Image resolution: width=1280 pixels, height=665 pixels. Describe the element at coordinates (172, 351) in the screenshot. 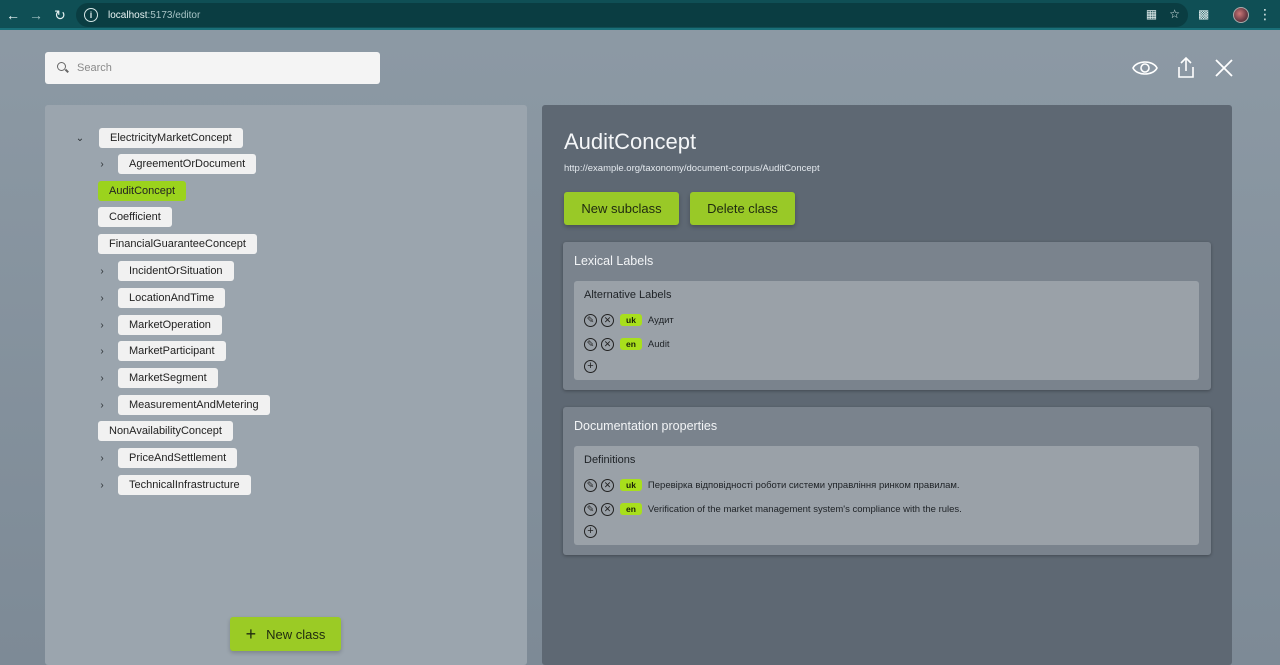

I see `tree-node-label: MarketParticipant` at that location.